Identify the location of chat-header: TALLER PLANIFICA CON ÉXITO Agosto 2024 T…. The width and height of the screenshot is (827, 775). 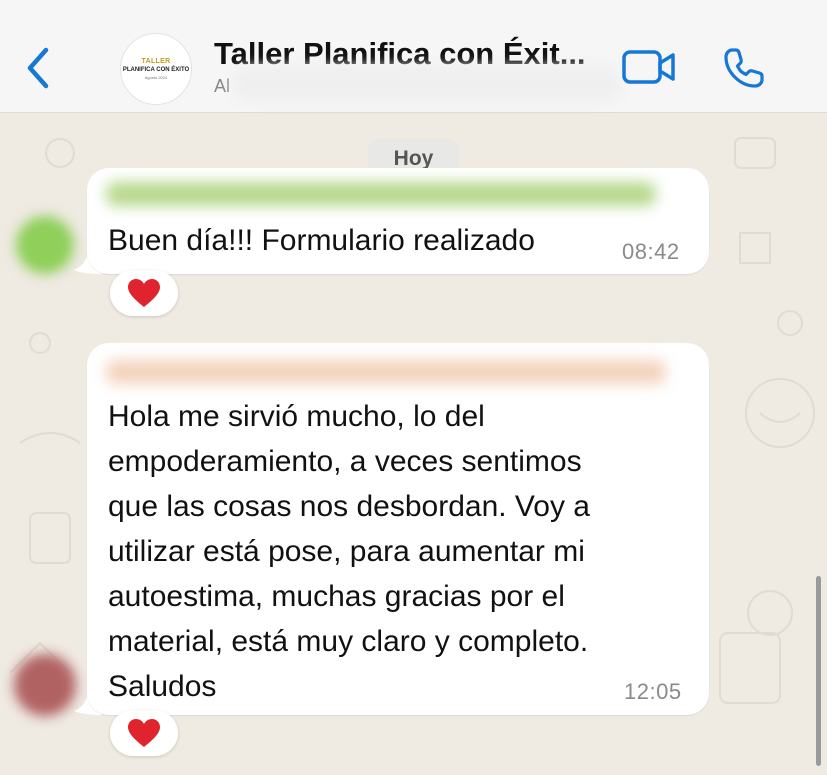
(413, 56).